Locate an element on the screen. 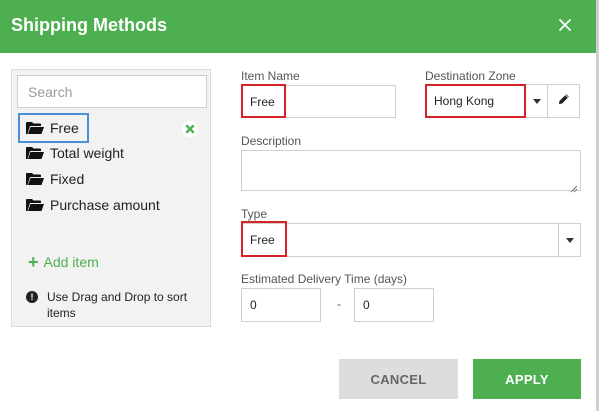  dialog-header: Shipping Methods is located at coordinates (298, 26).